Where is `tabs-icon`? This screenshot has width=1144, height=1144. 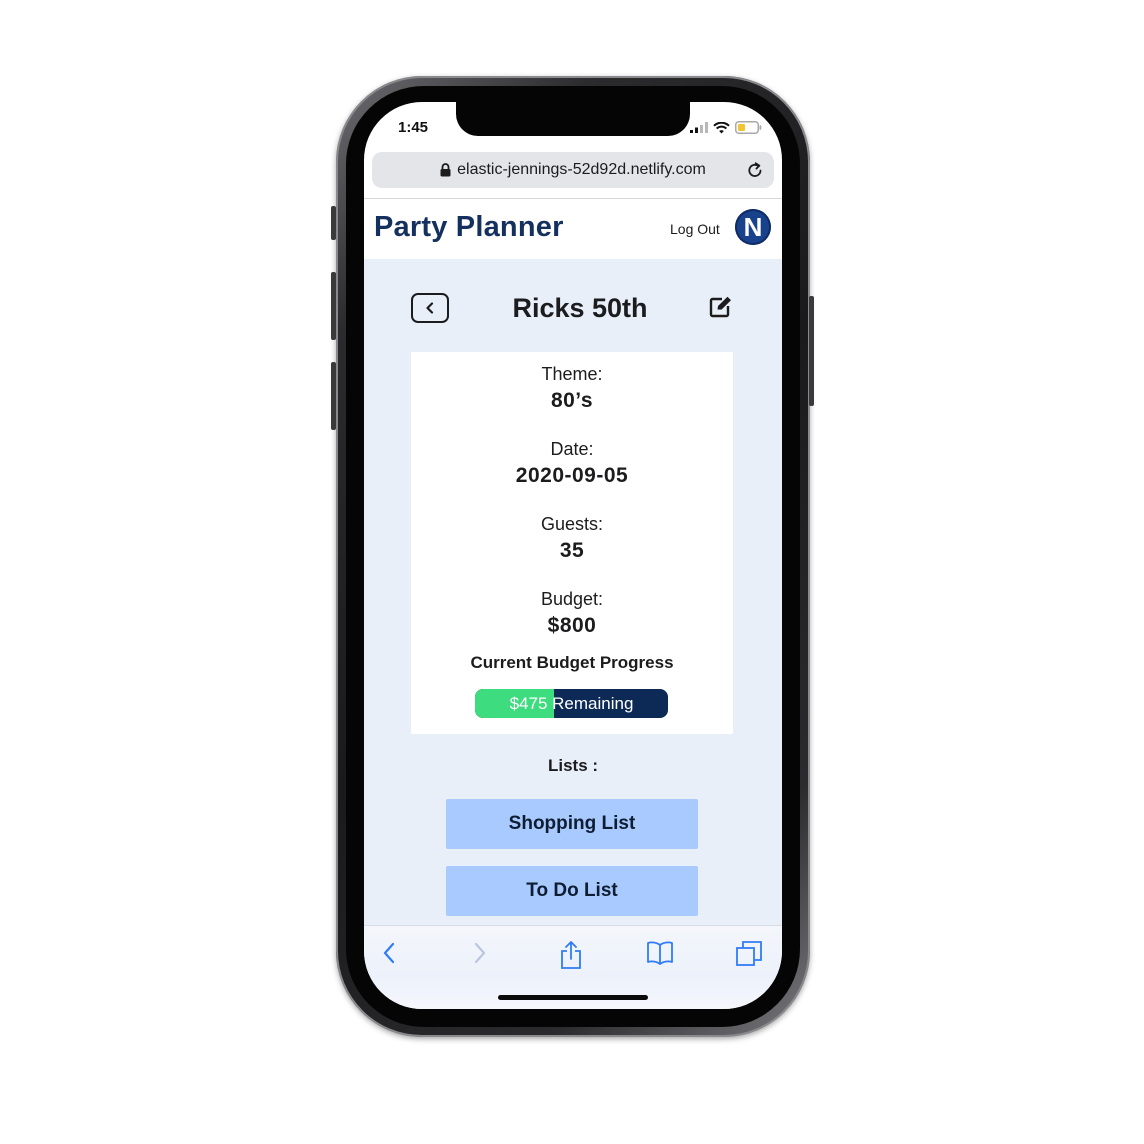
tabs-icon is located at coordinates (749, 954).